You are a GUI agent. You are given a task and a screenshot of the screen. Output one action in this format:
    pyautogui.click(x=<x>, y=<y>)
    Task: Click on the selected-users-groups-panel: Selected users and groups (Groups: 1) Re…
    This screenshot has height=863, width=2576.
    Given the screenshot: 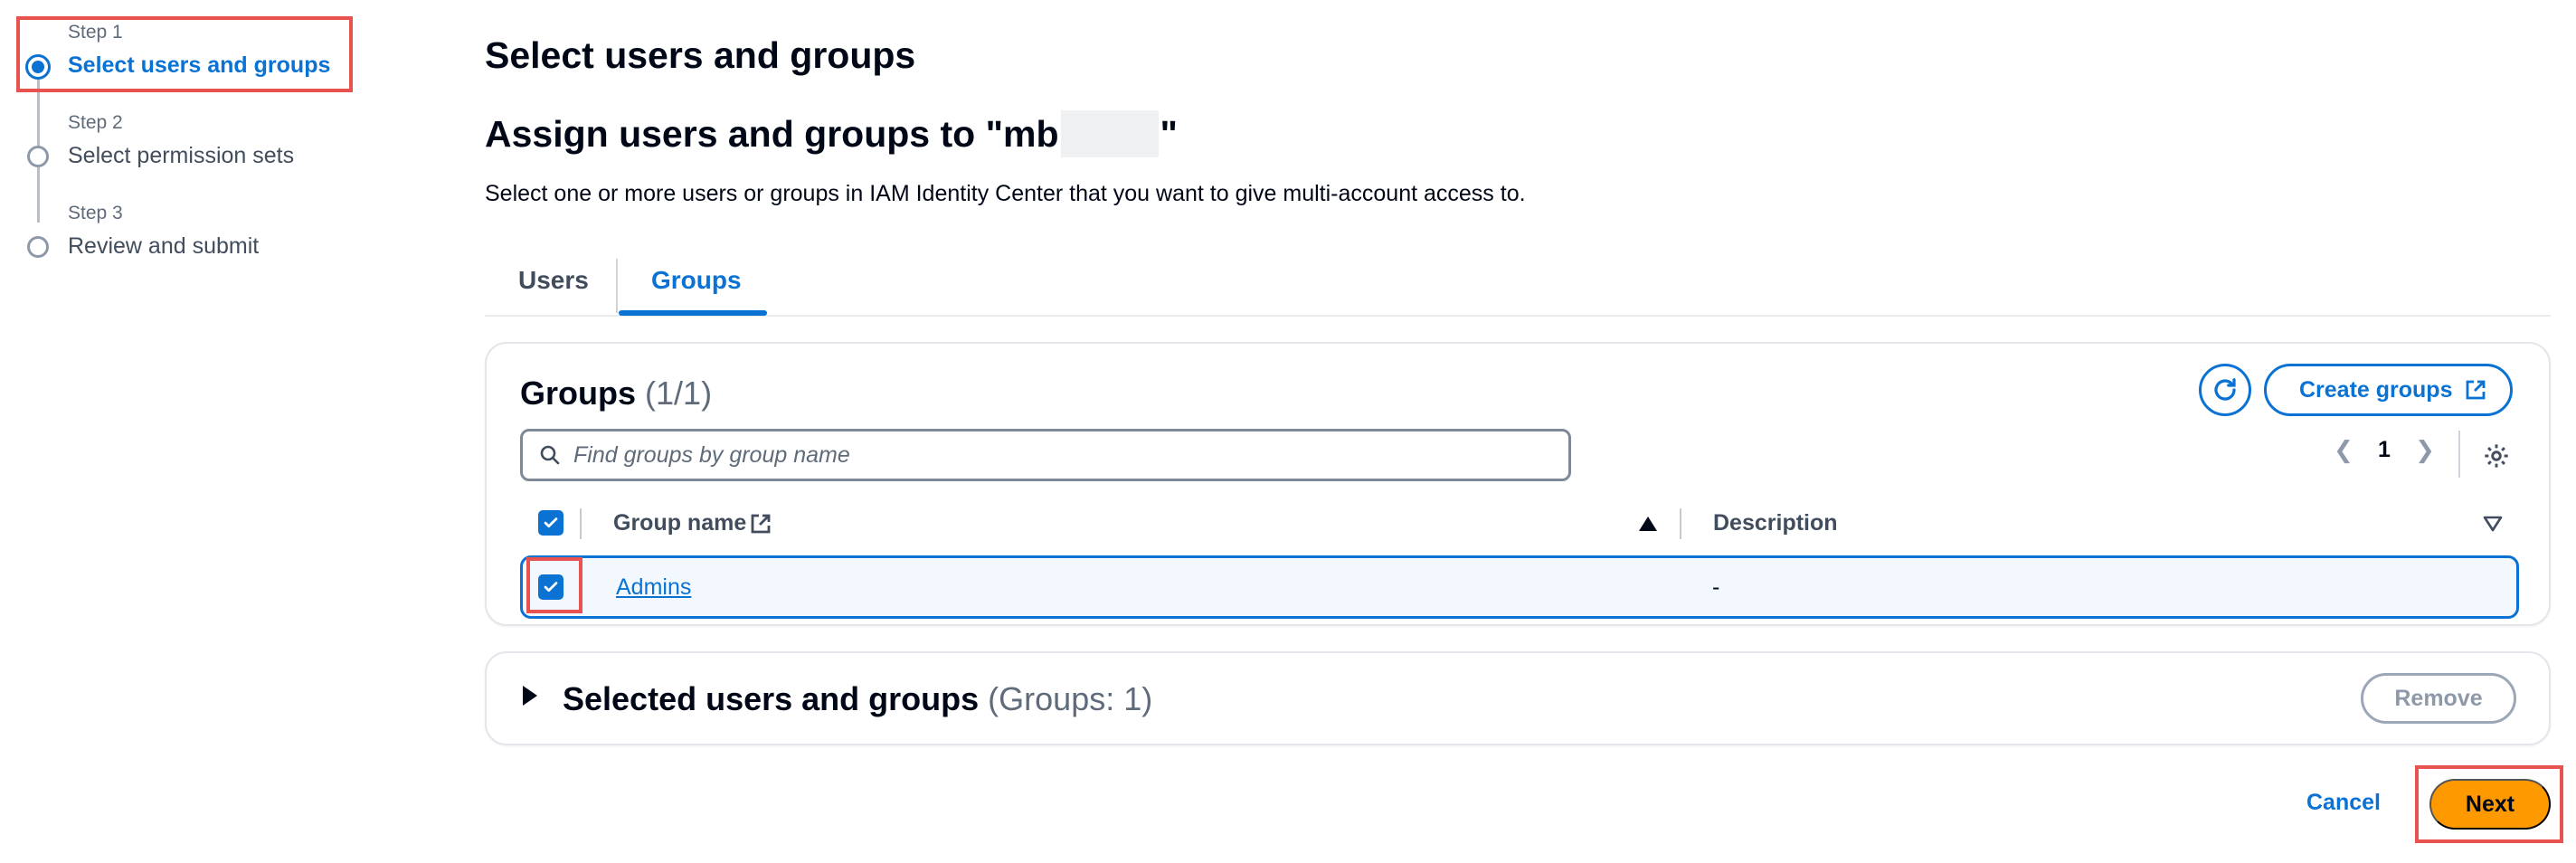 What is the action you would take?
    pyautogui.click(x=1518, y=698)
    